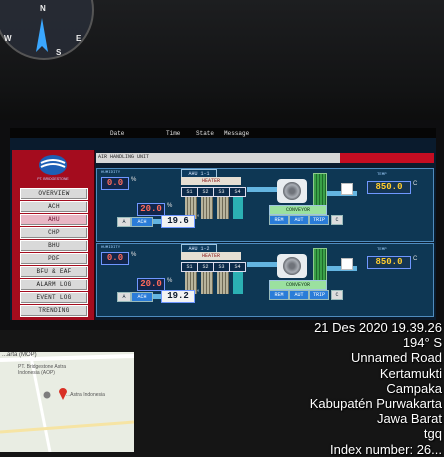 The width and height of the screenshot is (444, 457). I want to click on nav-pdf: PDF, so click(54, 259).